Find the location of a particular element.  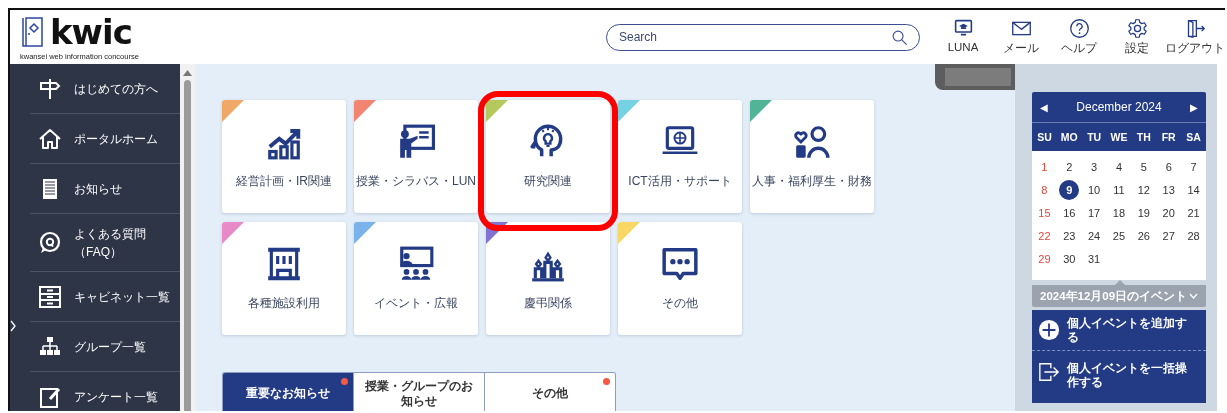

calendar-day: 3 is located at coordinates (1094, 166).